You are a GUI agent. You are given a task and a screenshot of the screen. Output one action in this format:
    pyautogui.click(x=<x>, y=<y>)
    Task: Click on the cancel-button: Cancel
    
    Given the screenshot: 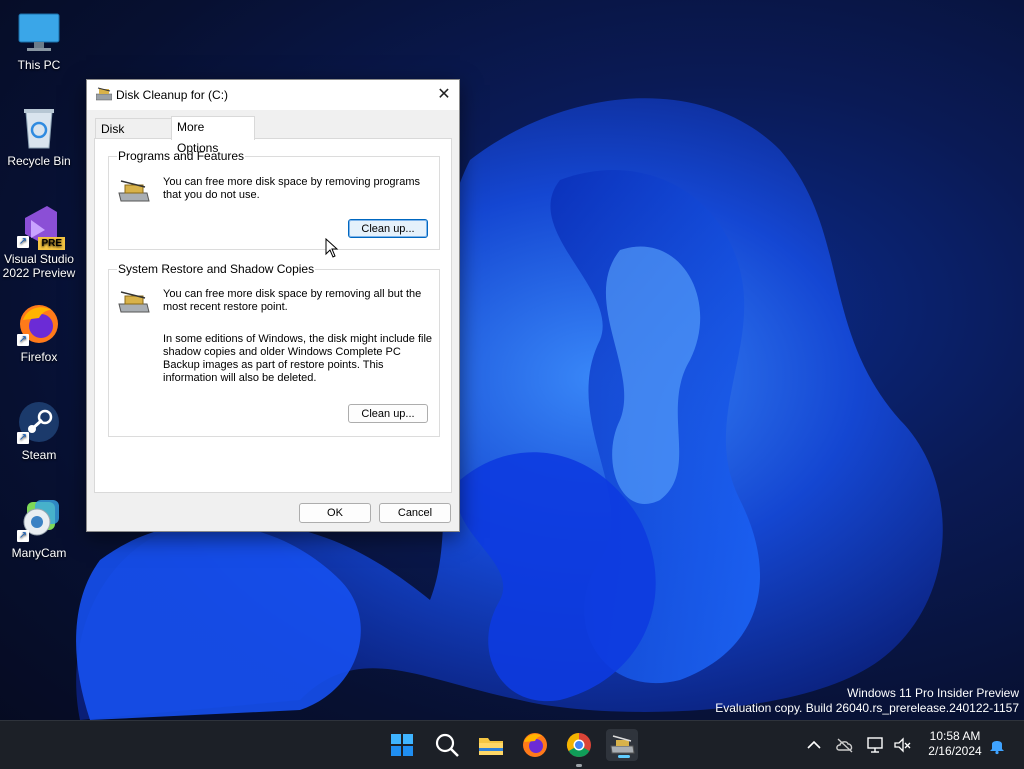 What is the action you would take?
    pyautogui.click(x=415, y=513)
    